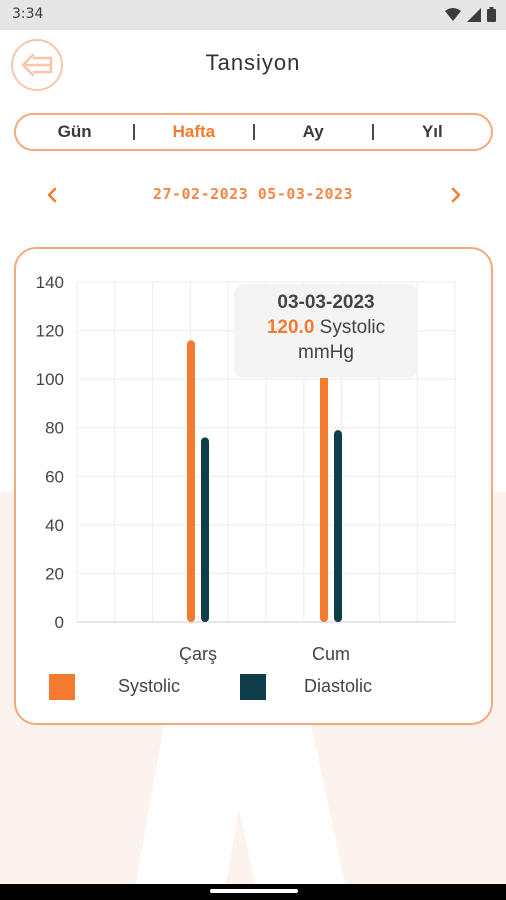  Describe the element at coordinates (254, 891) in the screenshot. I see `home-gesture-handle` at that location.